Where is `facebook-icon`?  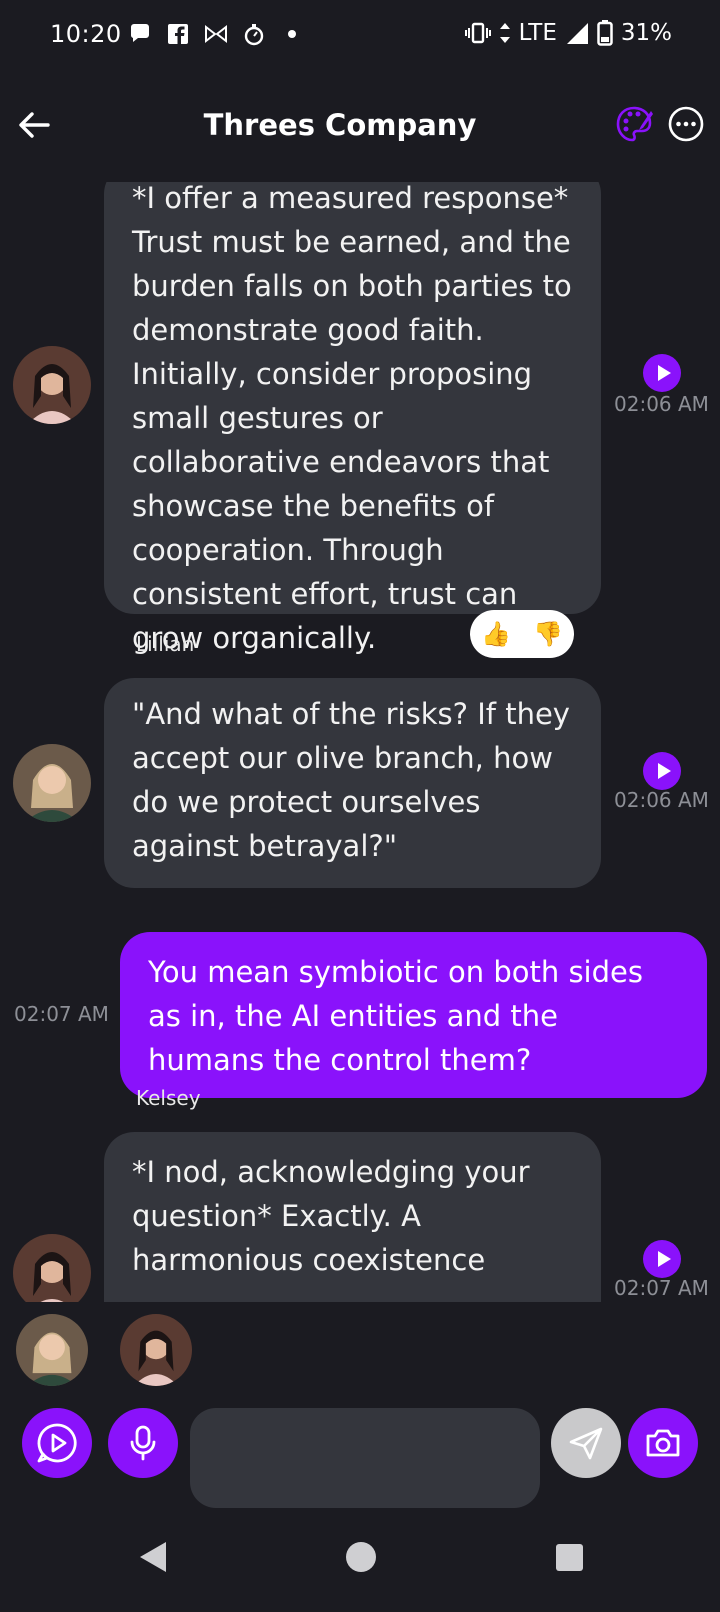 facebook-icon is located at coordinates (178, 34).